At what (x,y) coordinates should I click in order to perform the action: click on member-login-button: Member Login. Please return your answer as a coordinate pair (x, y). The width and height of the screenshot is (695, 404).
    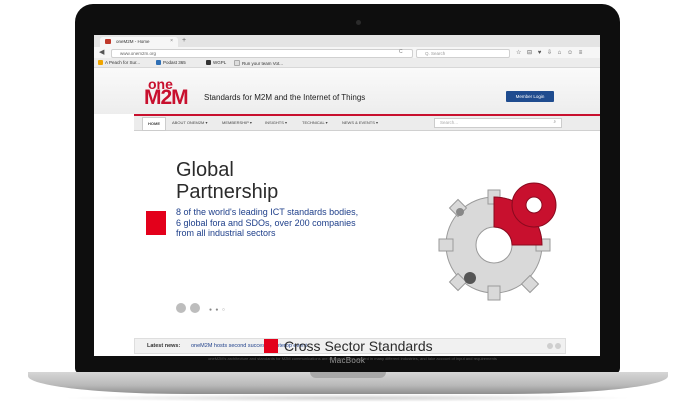
    Looking at the image, I should click on (530, 96).